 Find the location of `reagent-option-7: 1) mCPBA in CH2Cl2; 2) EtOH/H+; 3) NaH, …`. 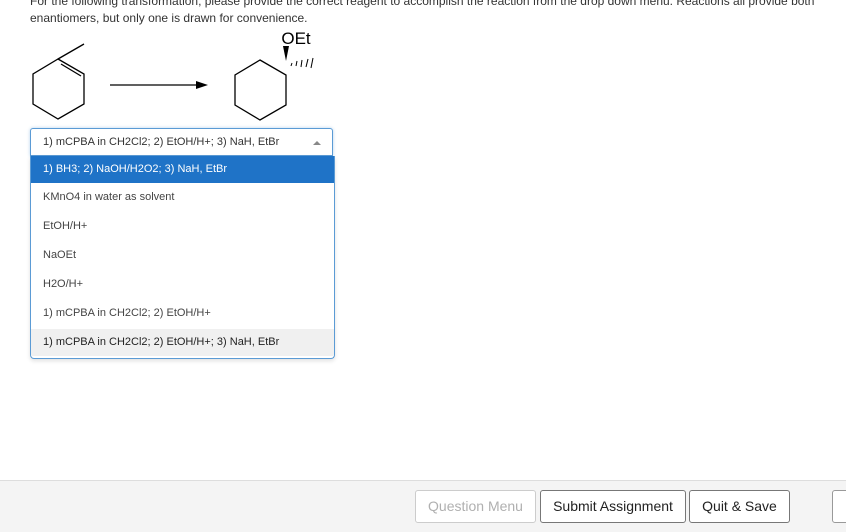

reagent-option-7: 1) mCPBA in CH2Cl2; 2) EtOH/H+; 3) NaH, … is located at coordinates (182, 342).